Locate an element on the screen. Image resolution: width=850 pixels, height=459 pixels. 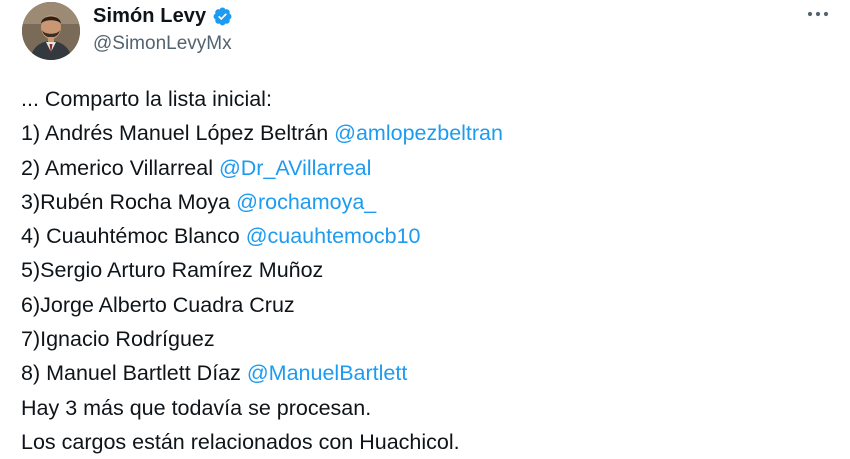
line-text: 5)Sergio Arturo Ramírez Muñoz is located at coordinates (172, 270).